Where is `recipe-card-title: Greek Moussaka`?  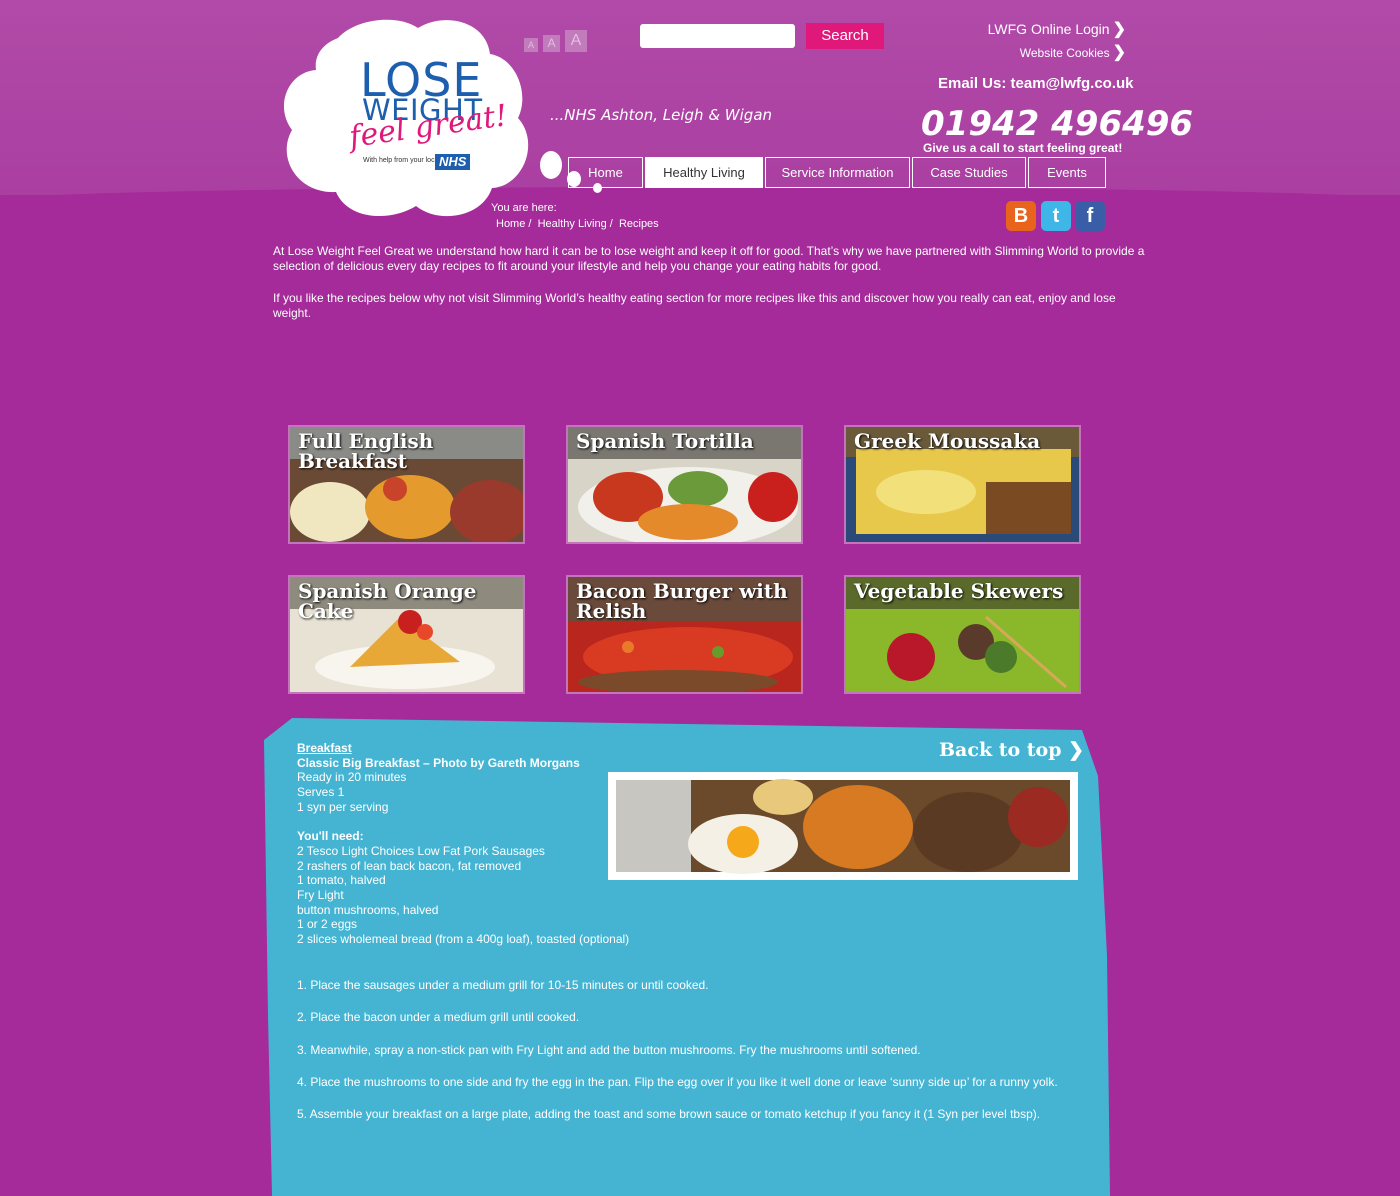 recipe-card-title: Greek Moussaka is located at coordinates (947, 441).